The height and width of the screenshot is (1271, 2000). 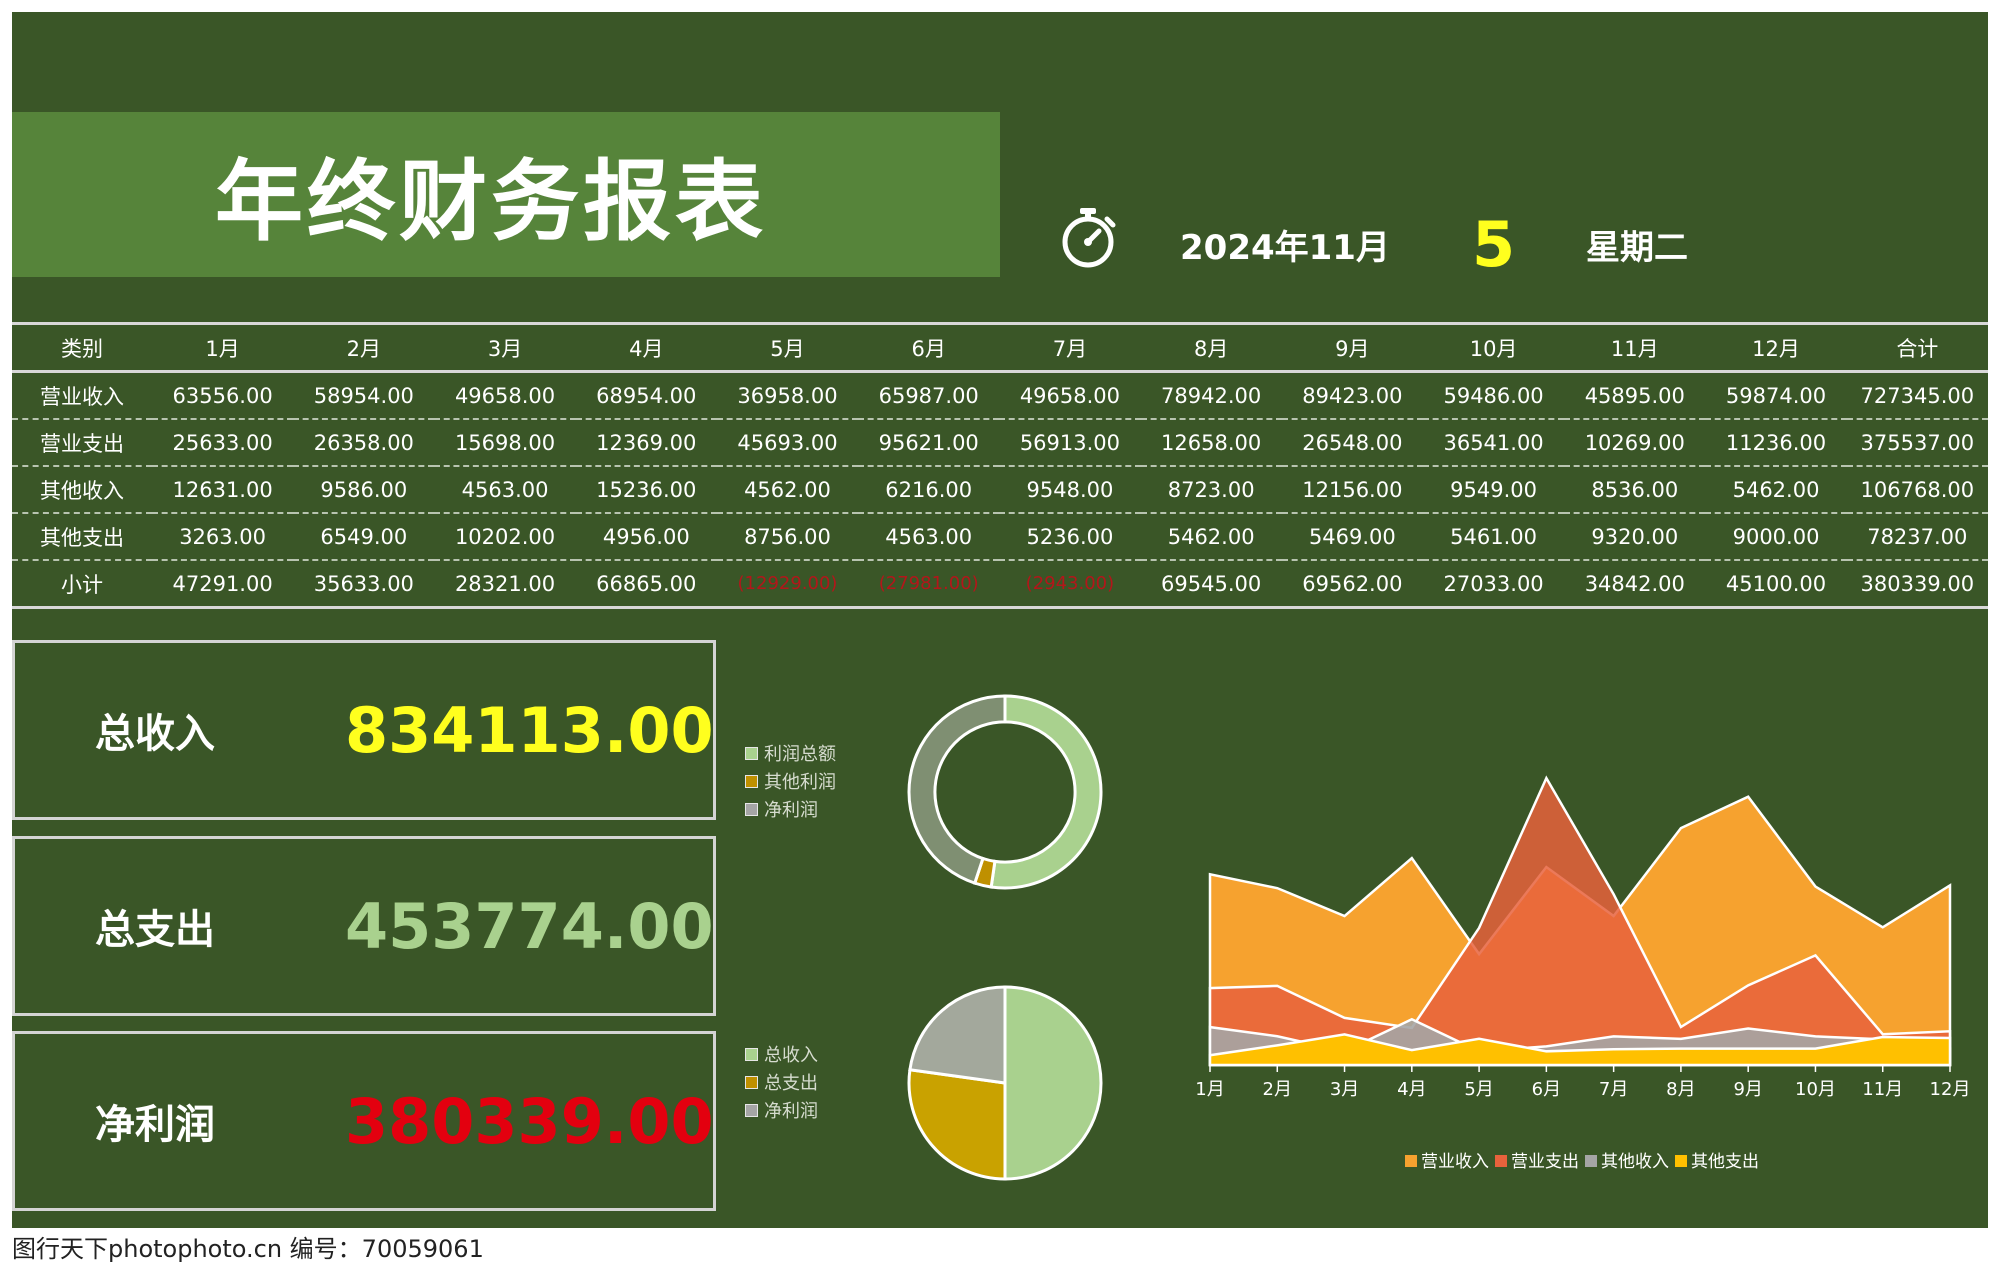 What do you see at coordinates (1725, 1162) in the screenshot?
I see `legend-label: 其他支出` at bounding box center [1725, 1162].